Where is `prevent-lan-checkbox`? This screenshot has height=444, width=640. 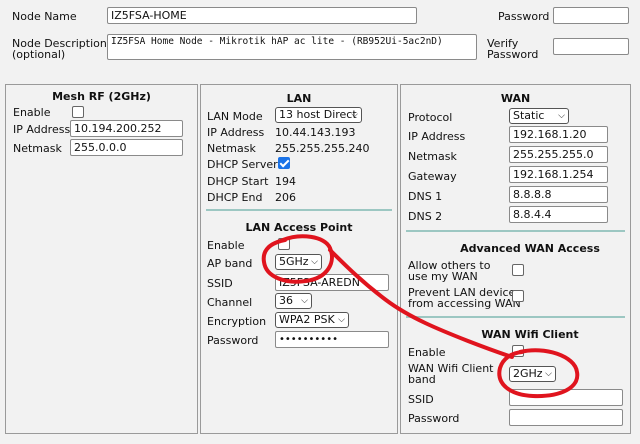 prevent-lan-checkbox is located at coordinates (518, 296).